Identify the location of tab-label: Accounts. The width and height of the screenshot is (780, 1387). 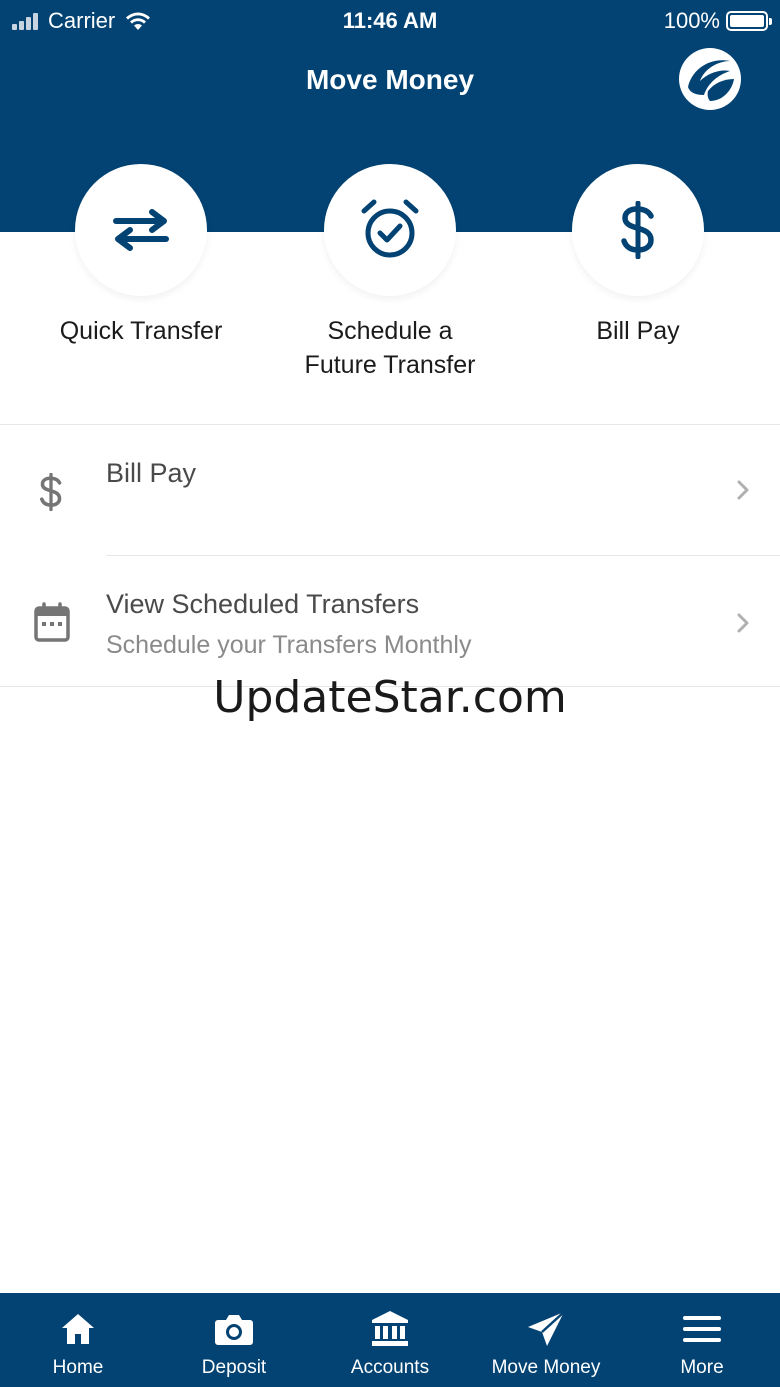
(390, 1367).